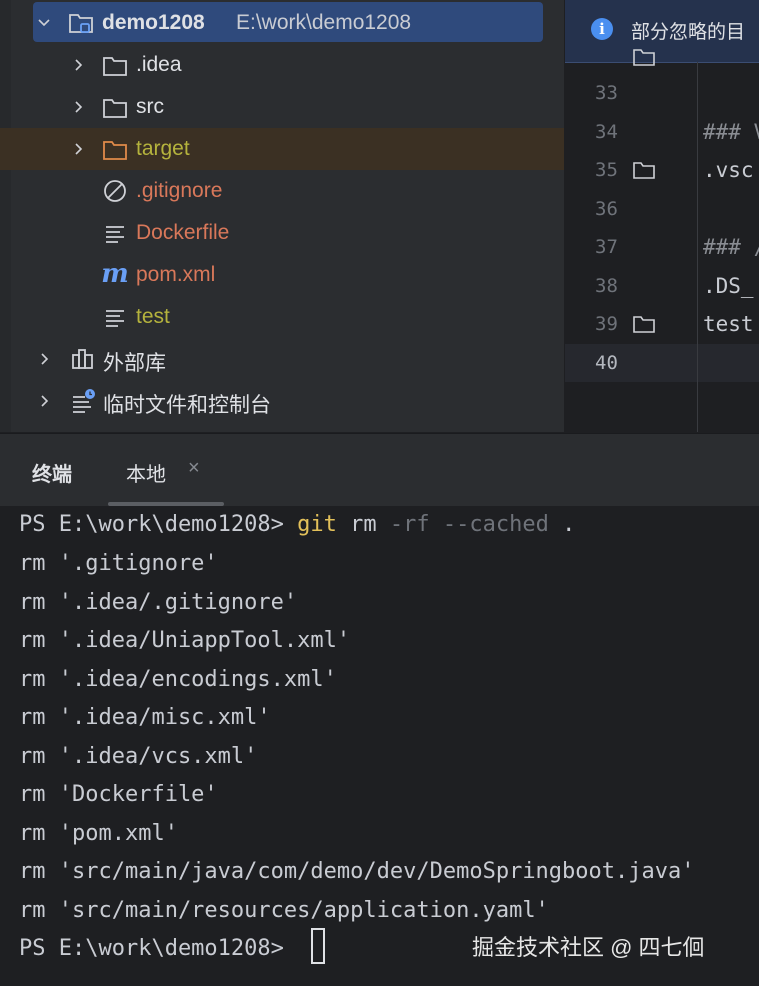 This screenshot has height=986, width=759. Describe the element at coordinates (187, 405) in the screenshot. I see `tree-item-label: 临时文件和控制台` at that location.